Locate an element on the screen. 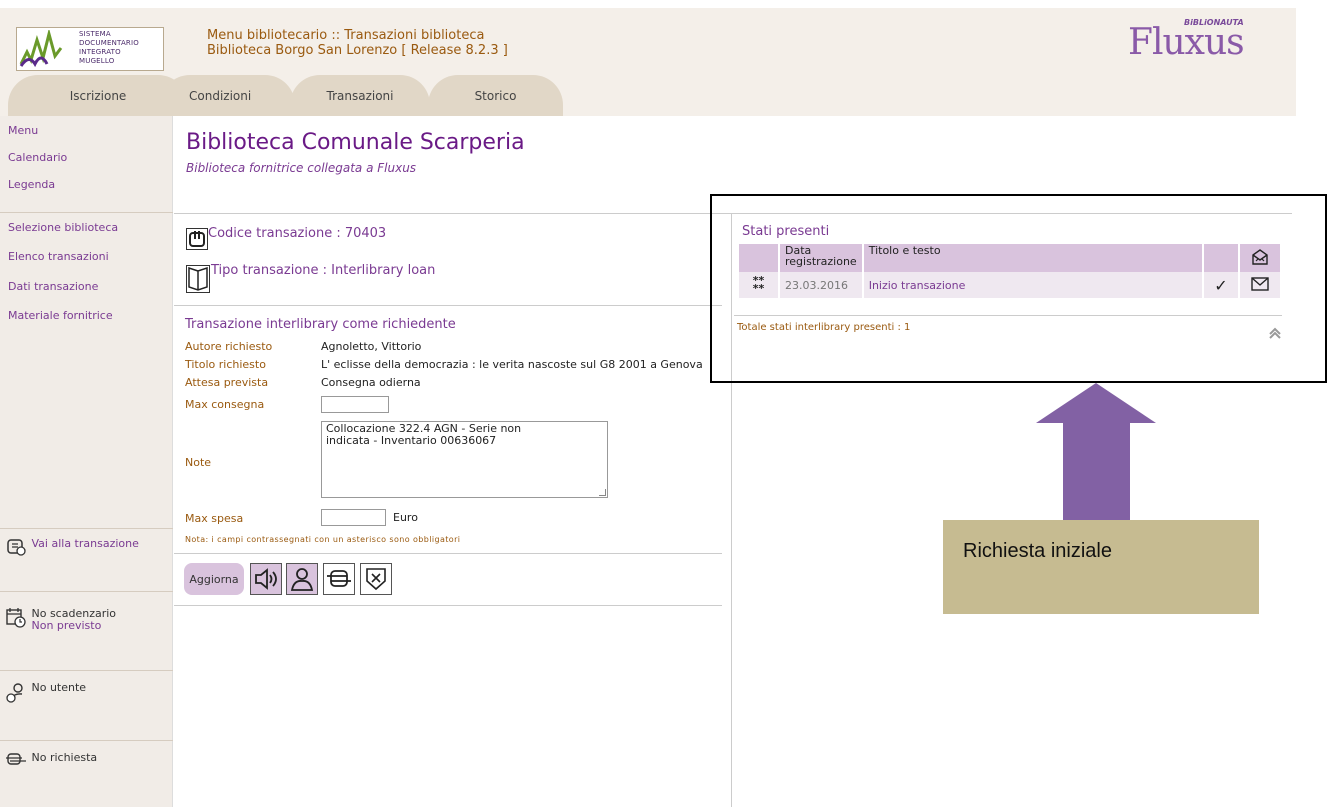  user-icon is located at coordinates (302, 579).